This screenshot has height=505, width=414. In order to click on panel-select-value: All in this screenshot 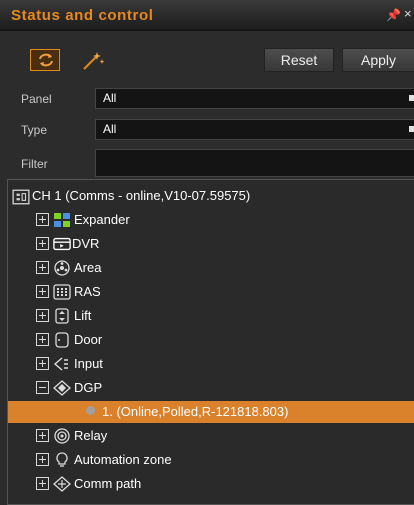, I will do `click(110, 98)`.